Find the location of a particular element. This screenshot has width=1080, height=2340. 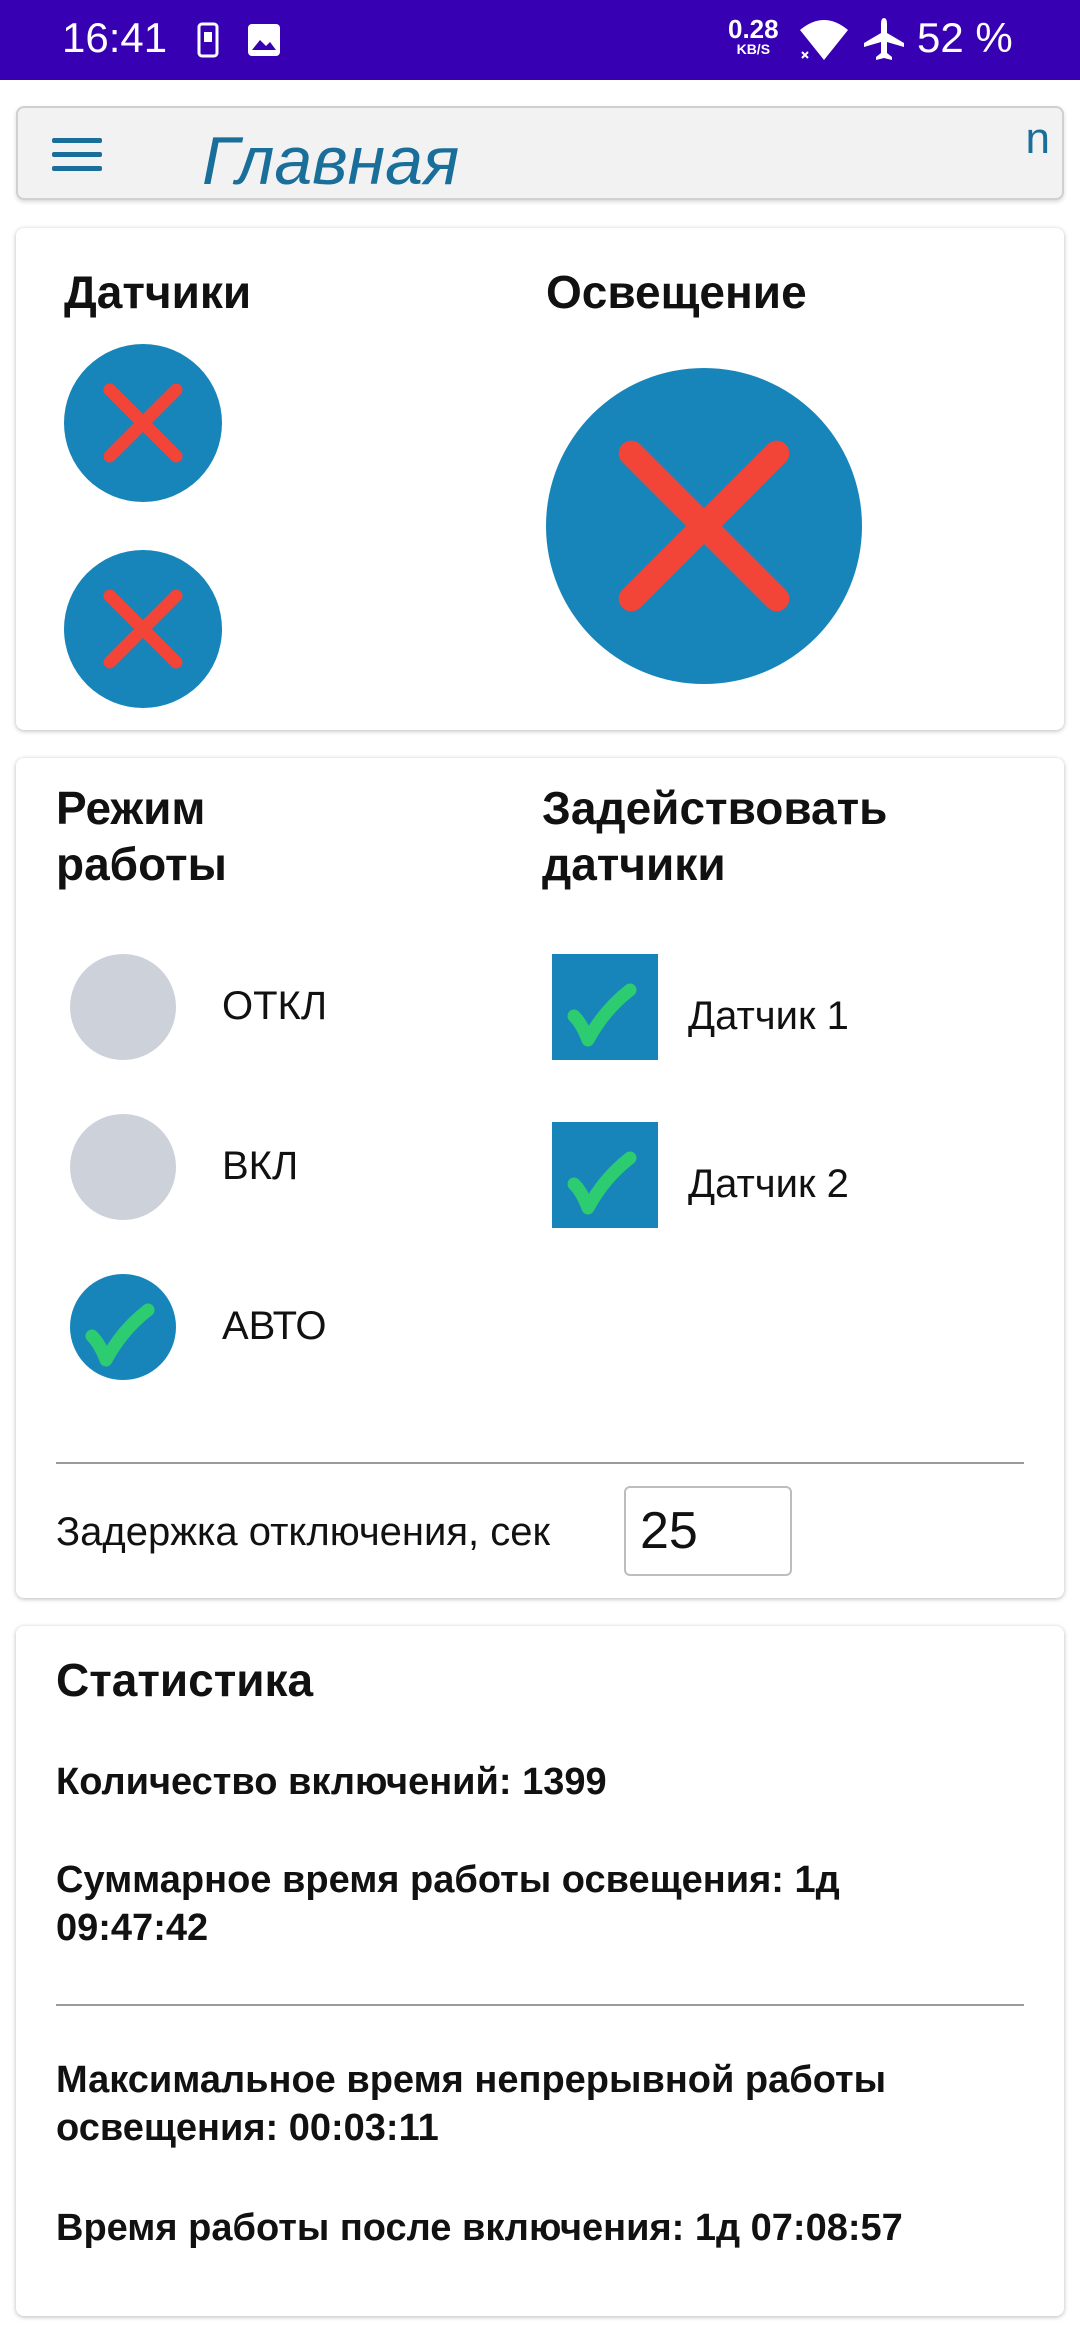

radio-label: ВКЛ is located at coordinates (260, 1166).